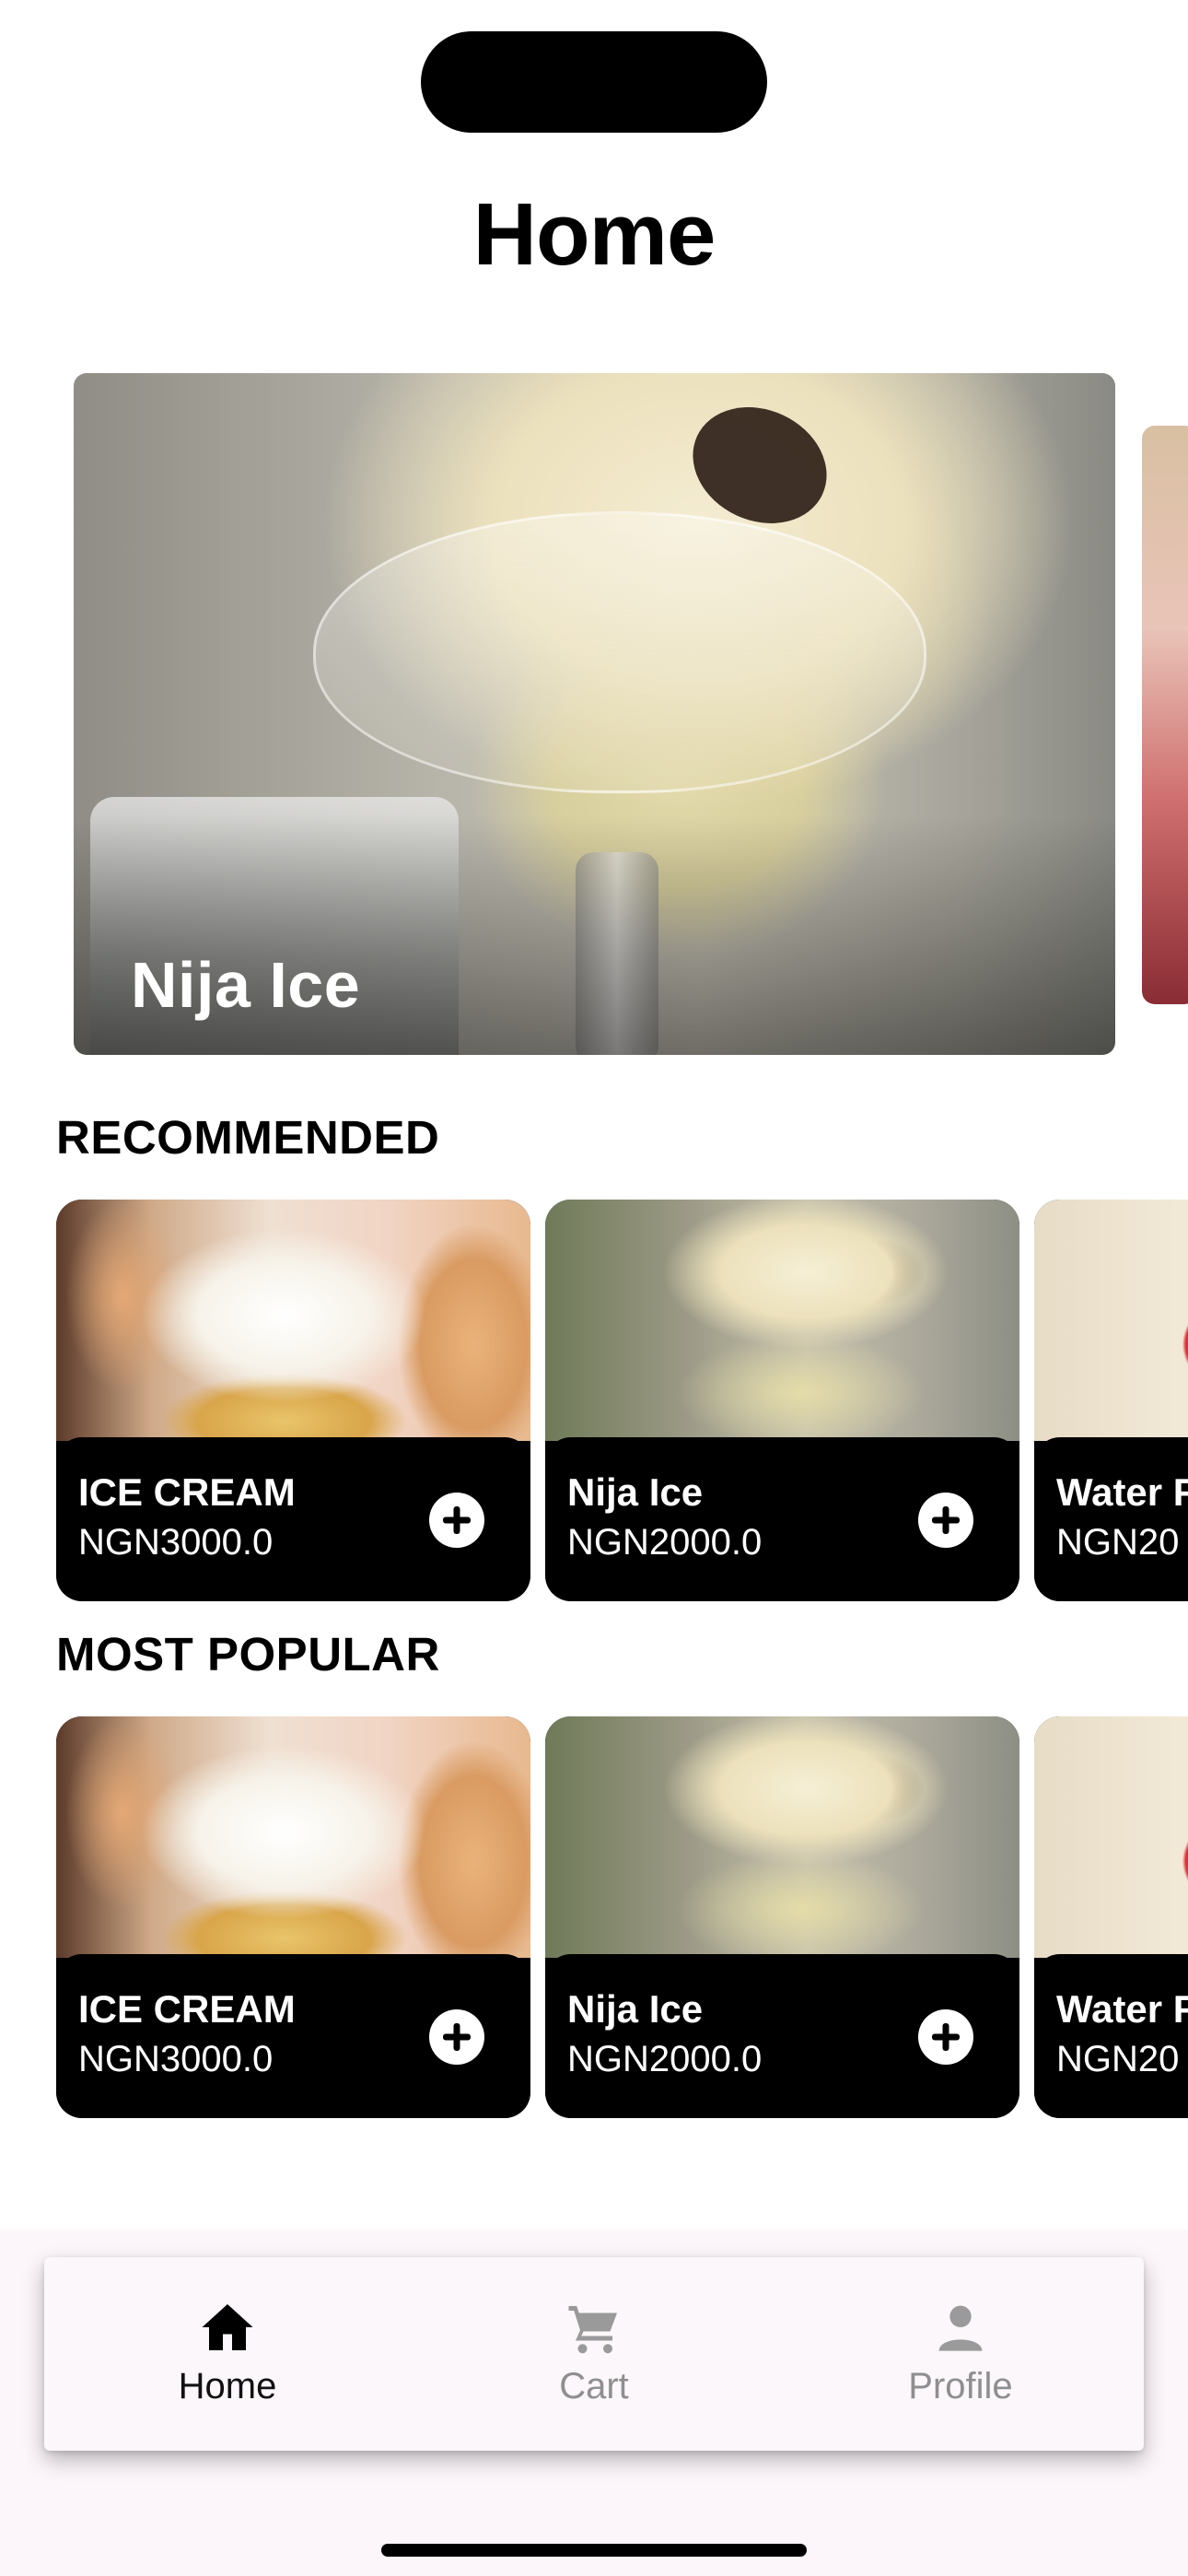 This screenshot has height=2576, width=1188. I want to click on most-popular-title: MOST POPULAR, so click(248, 1654).